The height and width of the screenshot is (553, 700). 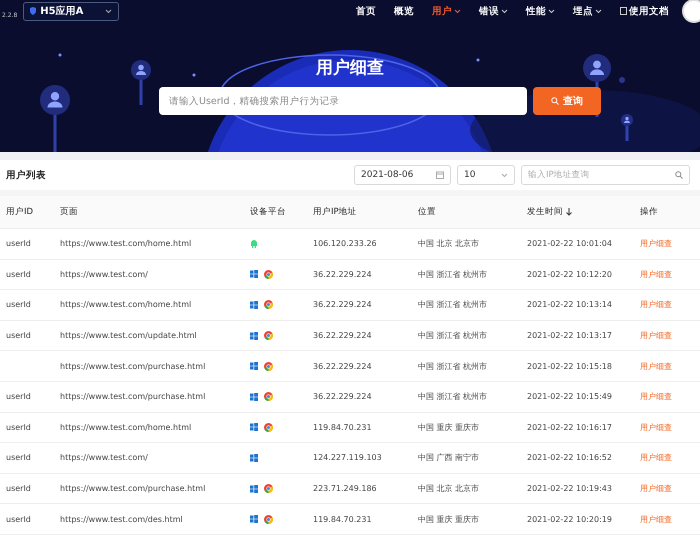 What do you see at coordinates (493, 11) in the screenshot?
I see `nav-link: 错误` at bounding box center [493, 11].